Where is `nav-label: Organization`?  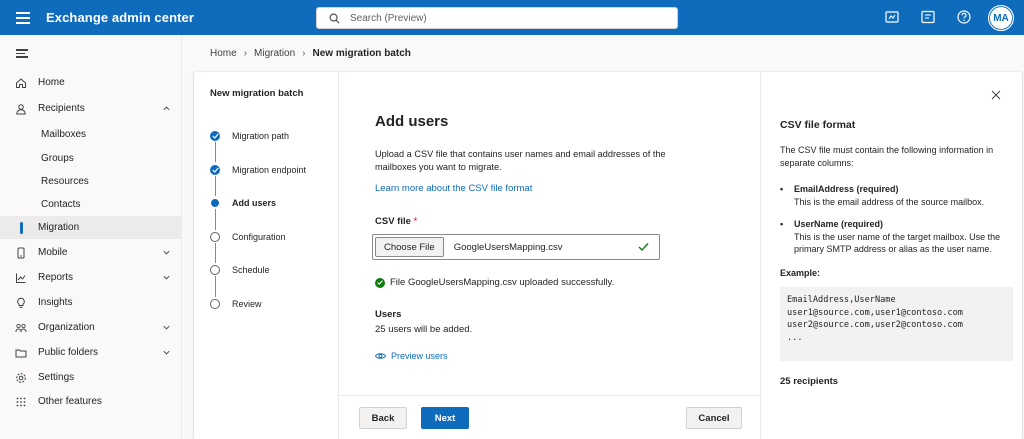 nav-label: Organization is located at coordinates (66, 327).